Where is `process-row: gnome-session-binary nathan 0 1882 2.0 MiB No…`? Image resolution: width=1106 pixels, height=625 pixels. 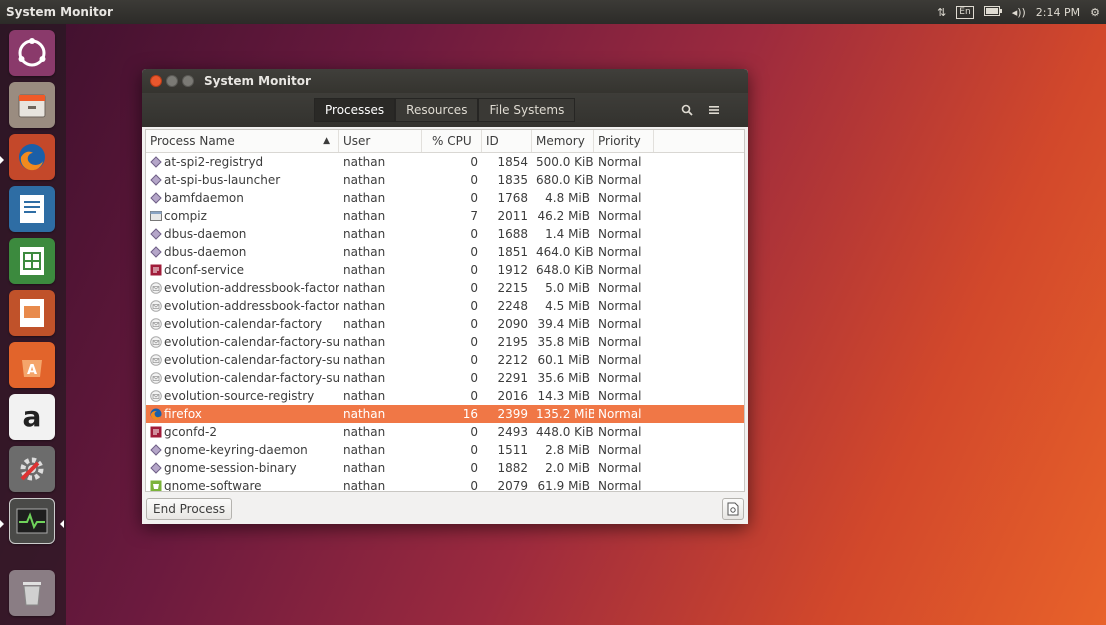
process-row: gnome-session-binary nathan 0 1882 2.0 MiB No… is located at coordinates (445, 468).